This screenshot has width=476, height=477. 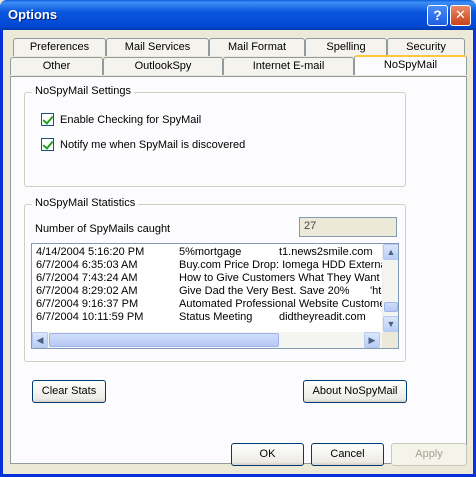 I want to click on list-item-extra: 'ht, so click(x=376, y=291).